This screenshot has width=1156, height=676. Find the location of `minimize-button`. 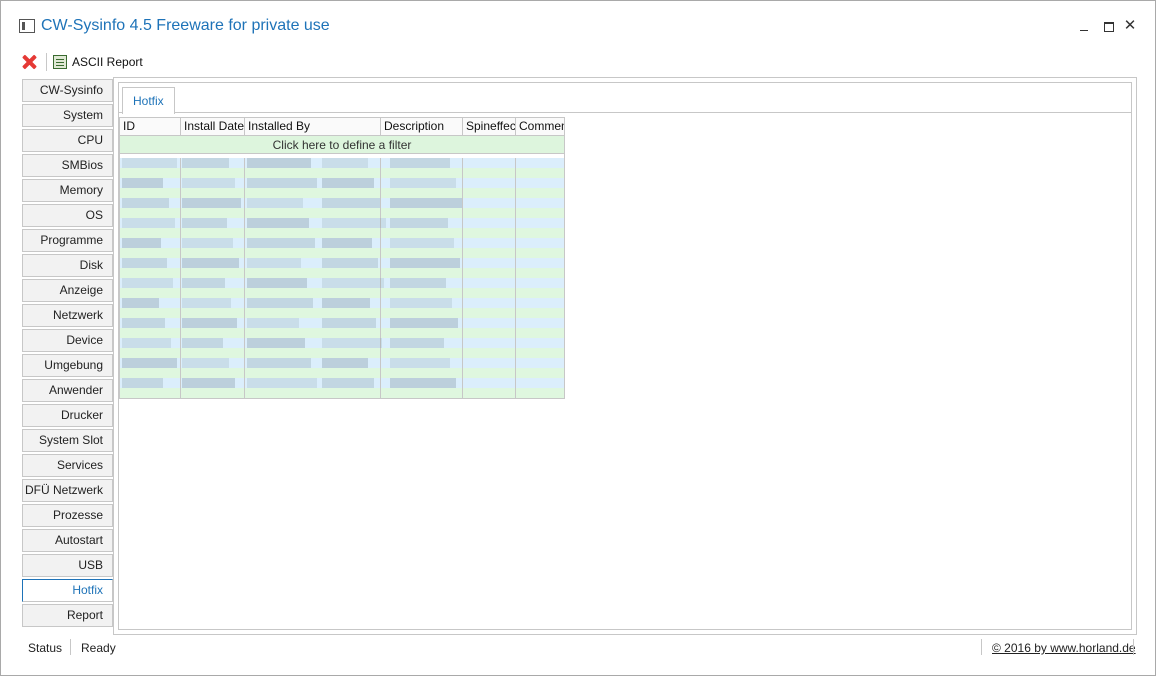

minimize-button is located at coordinates (1084, 26).